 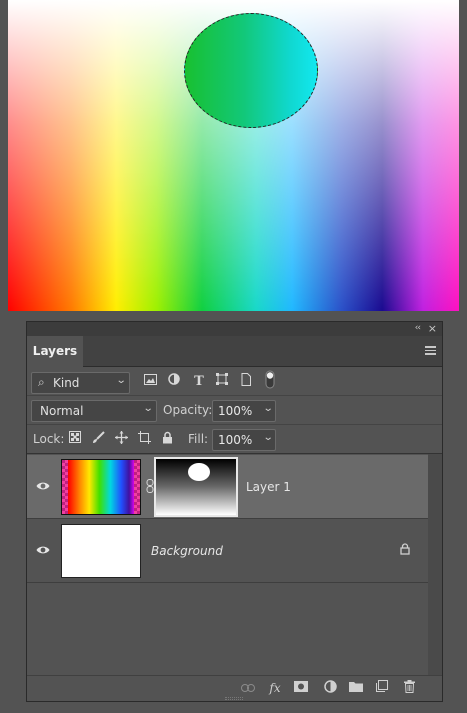 I want to click on opacity-value: 100%, so click(x=235, y=411).